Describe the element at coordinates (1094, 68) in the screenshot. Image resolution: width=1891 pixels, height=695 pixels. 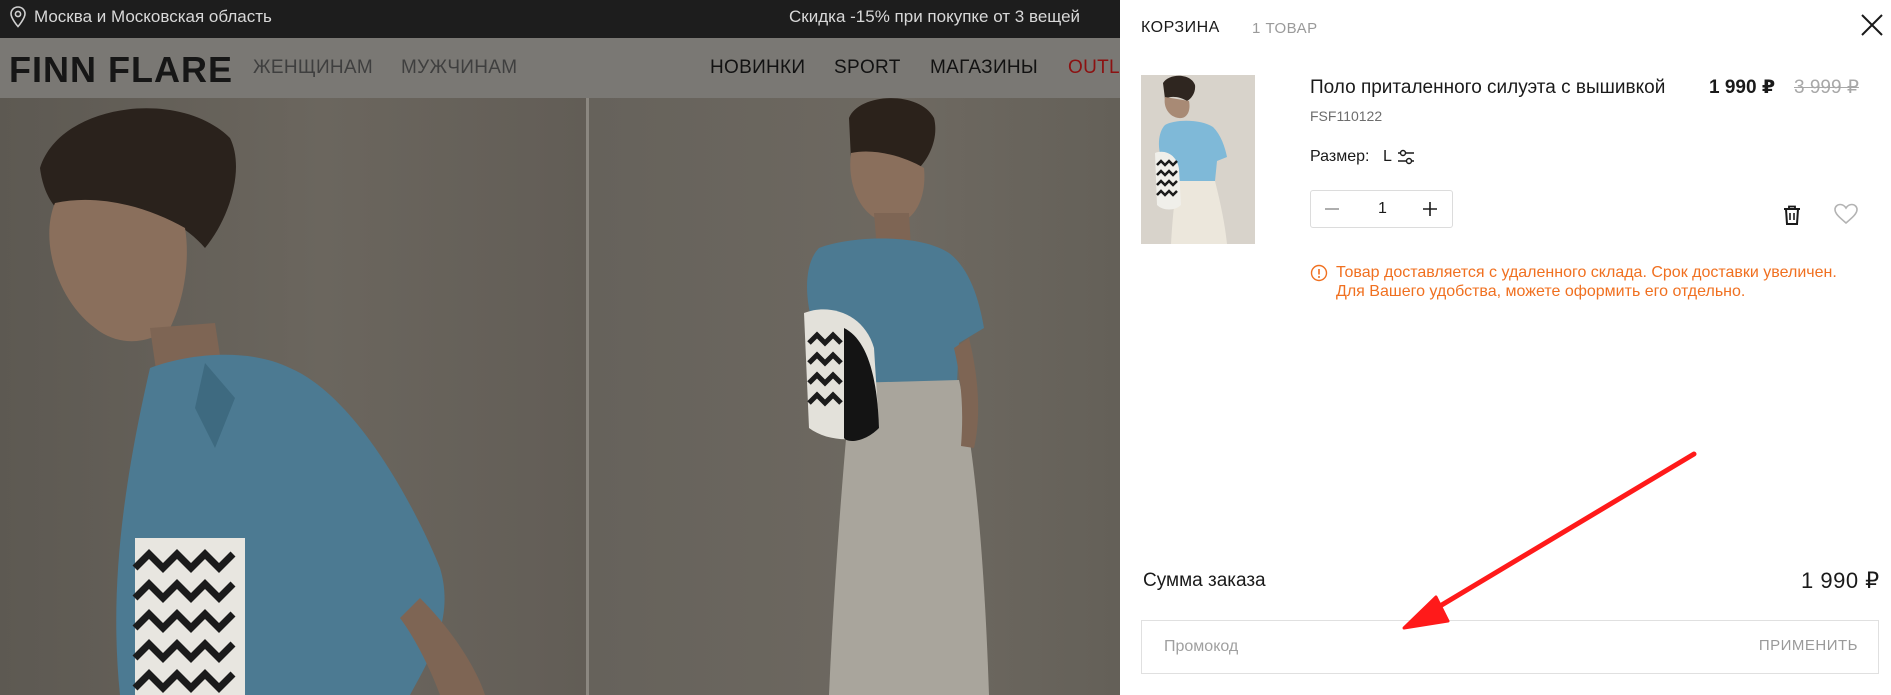
I see `nav-outlet: OUTL` at that location.